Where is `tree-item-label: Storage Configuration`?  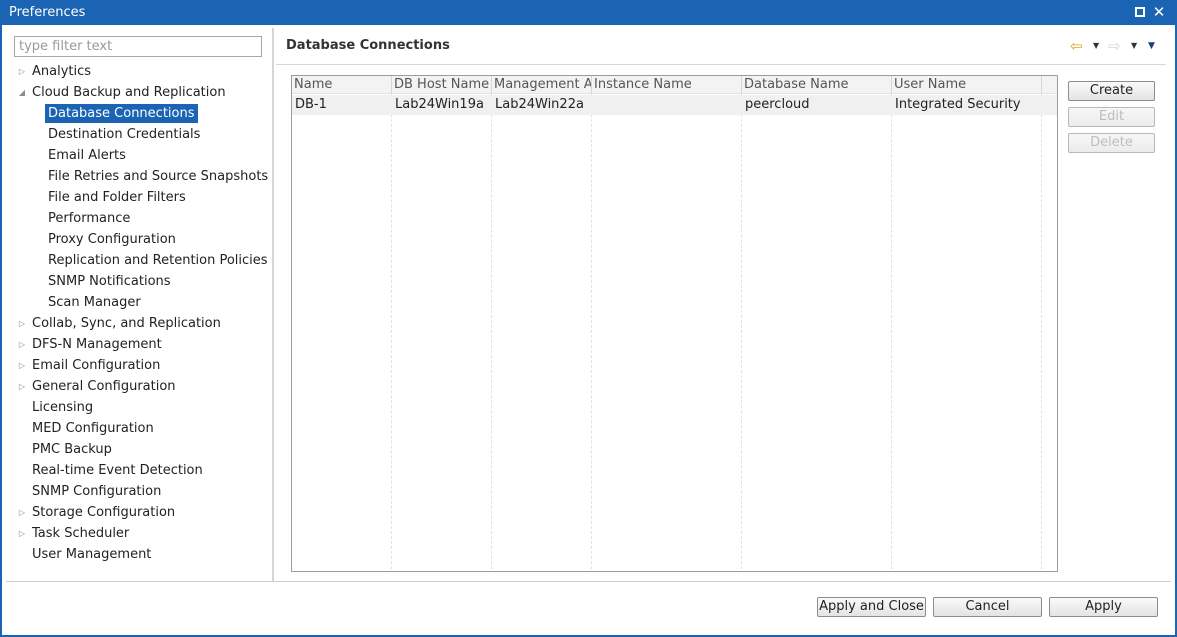
tree-item-label: Storage Configuration is located at coordinates (104, 512).